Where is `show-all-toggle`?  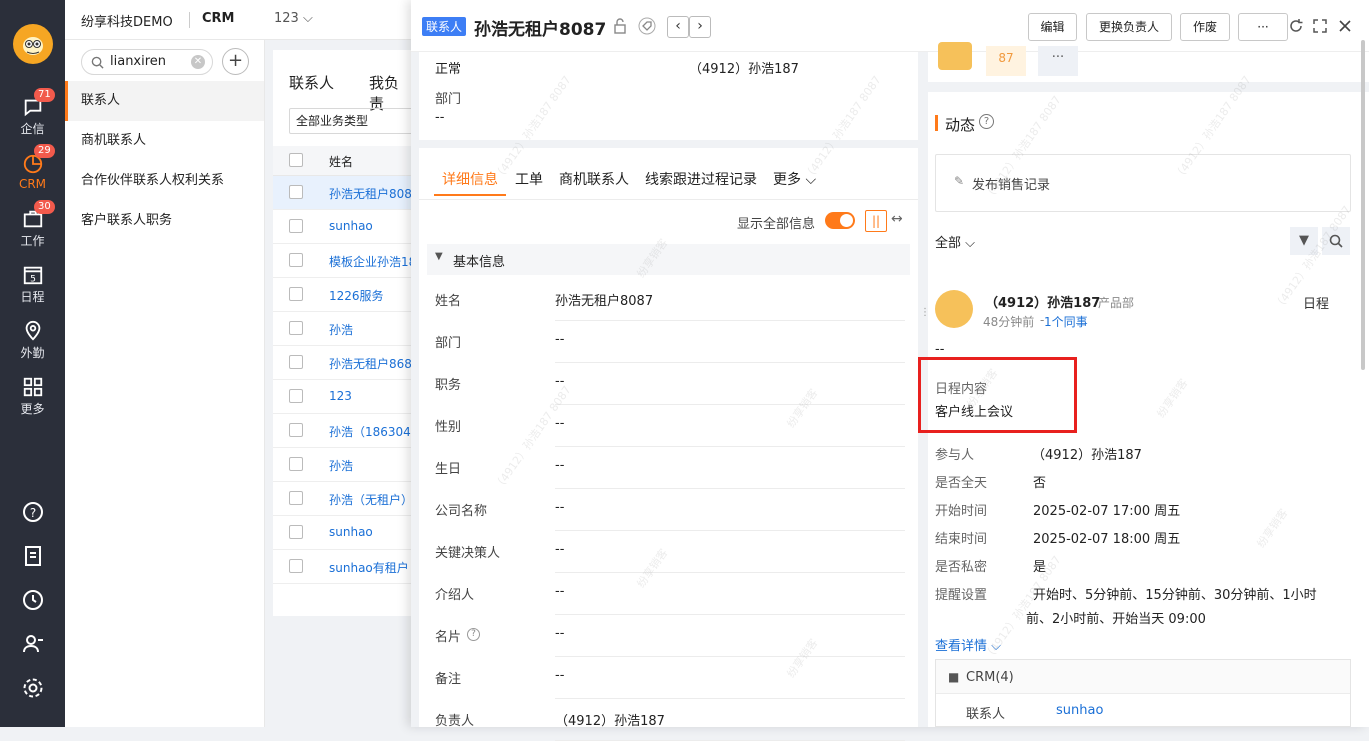
show-all-toggle is located at coordinates (840, 220).